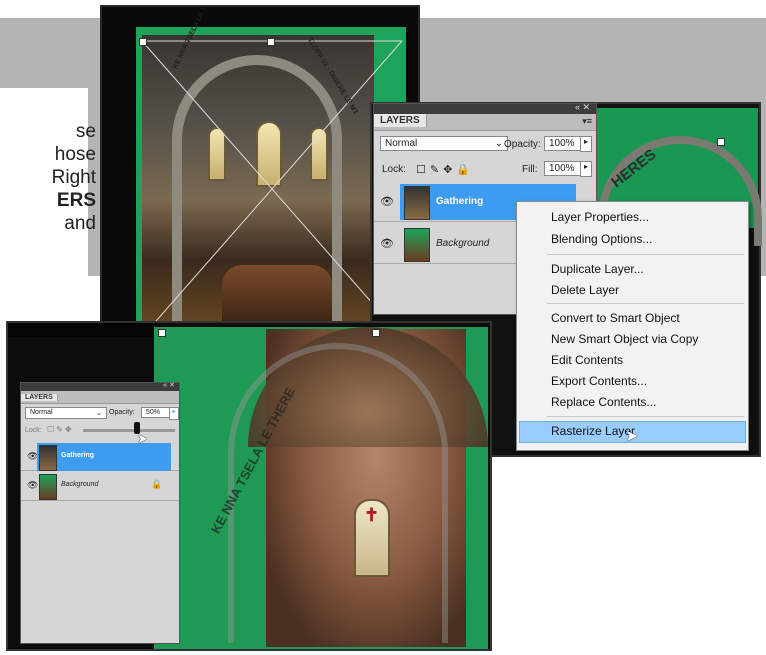 Image resolution: width=766 pixels, height=655 pixels. What do you see at coordinates (104, 457) in the screenshot?
I see `layer-selection-highlight-bottom` at bounding box center [104, 457].